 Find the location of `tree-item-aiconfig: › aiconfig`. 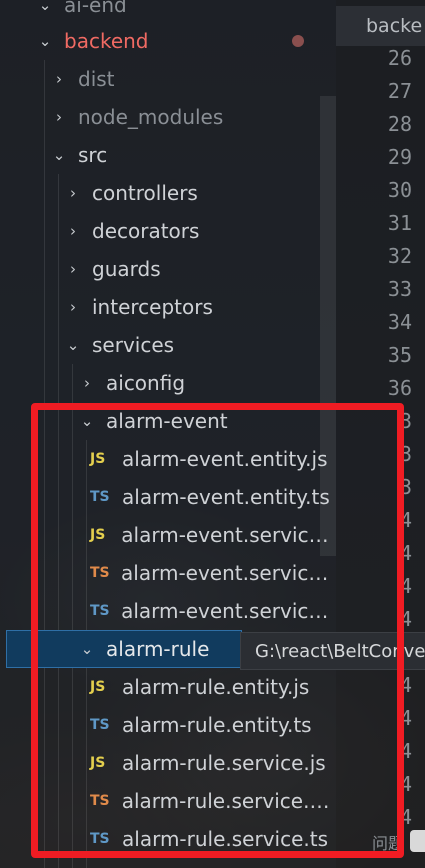

tree-item-aiconfig: › aiconfig is located at coordinates (168, 383).